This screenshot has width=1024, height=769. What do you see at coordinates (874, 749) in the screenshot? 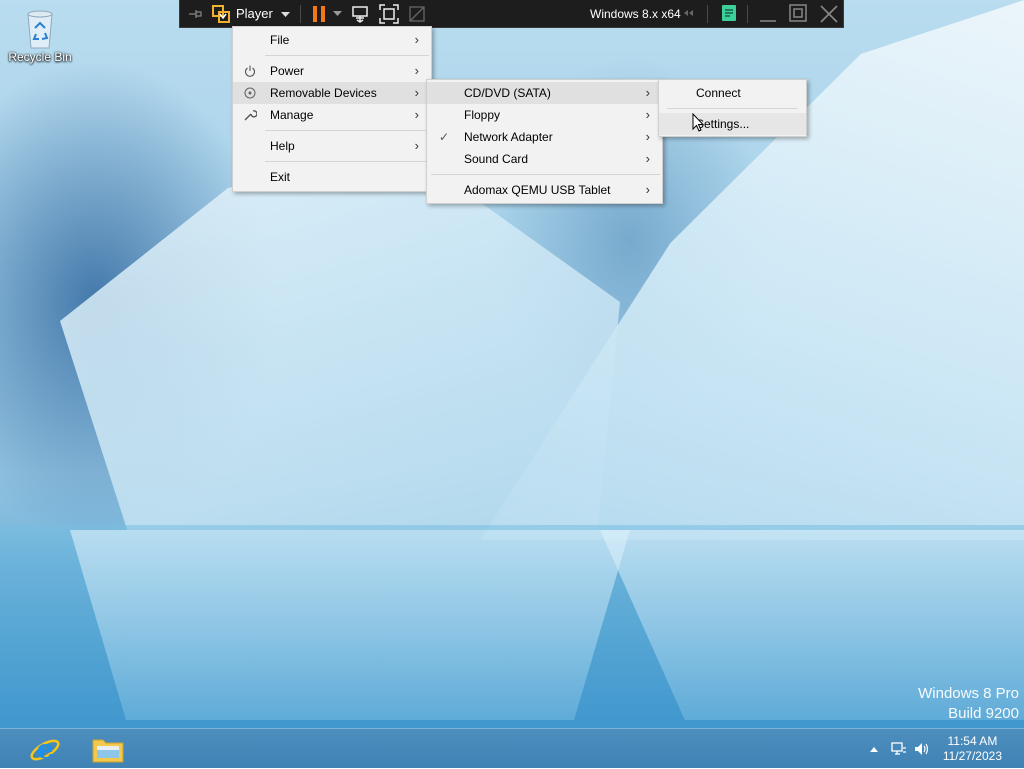
I see `show-hidden-icons-icon` at bounding box center [874, 749].